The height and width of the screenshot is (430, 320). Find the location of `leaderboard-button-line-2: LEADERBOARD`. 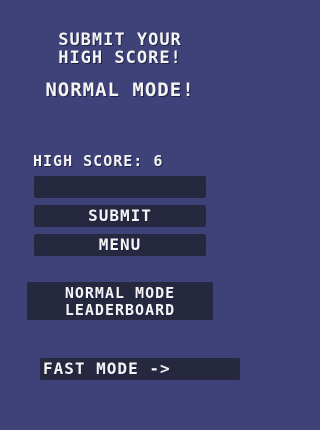

leaderboard-button-line-2: LEADERBOARD is located at coordinates (120, 310).